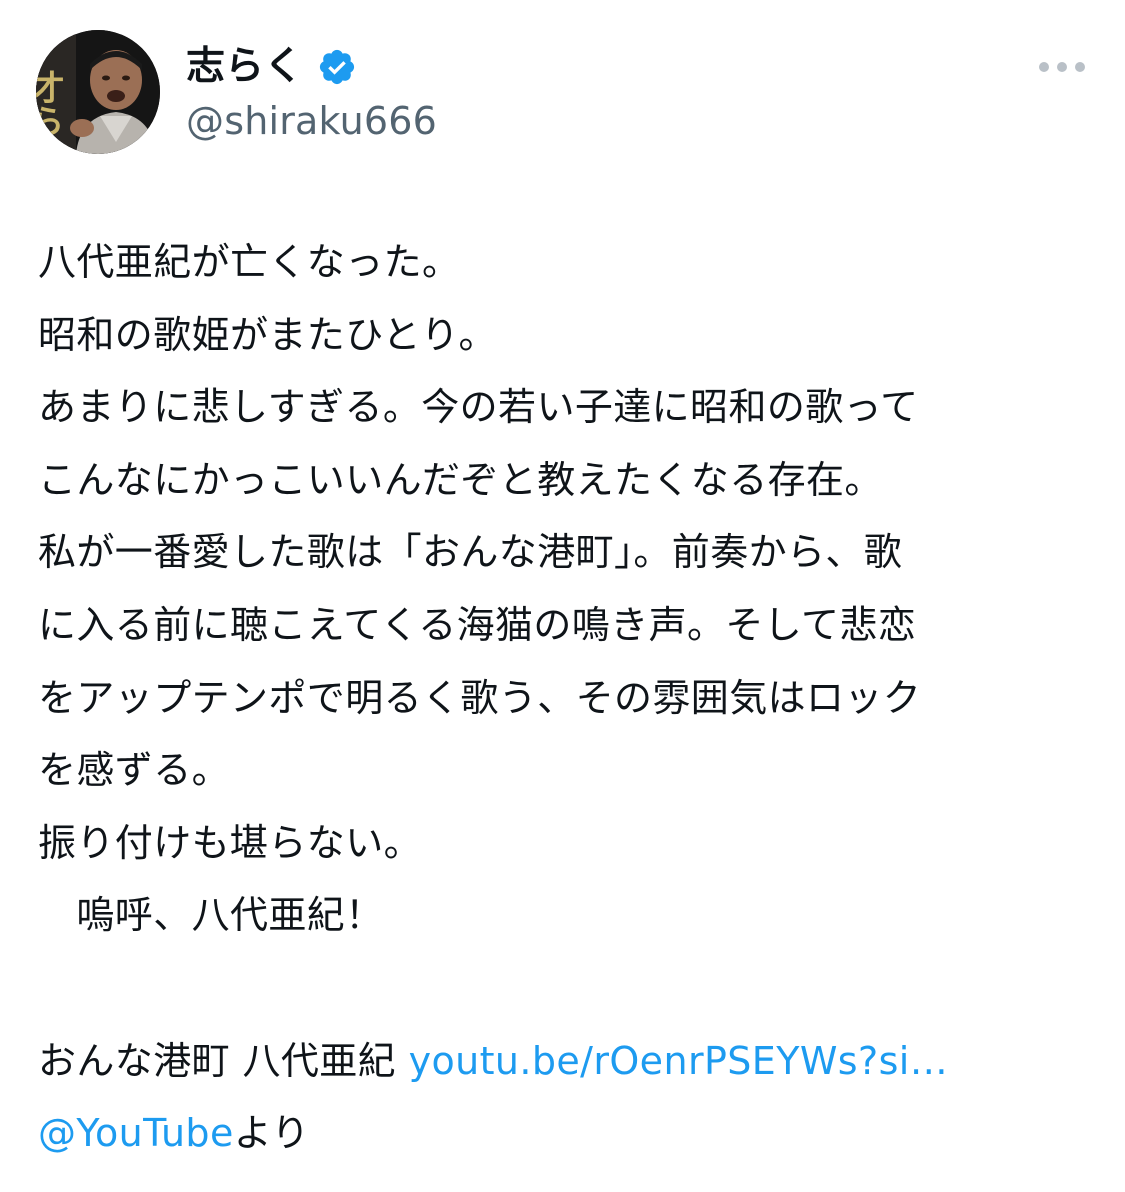 The height and width of the screenshot is (1192, 1125). I want to click on display-name: 志らく, so click(244, 67).